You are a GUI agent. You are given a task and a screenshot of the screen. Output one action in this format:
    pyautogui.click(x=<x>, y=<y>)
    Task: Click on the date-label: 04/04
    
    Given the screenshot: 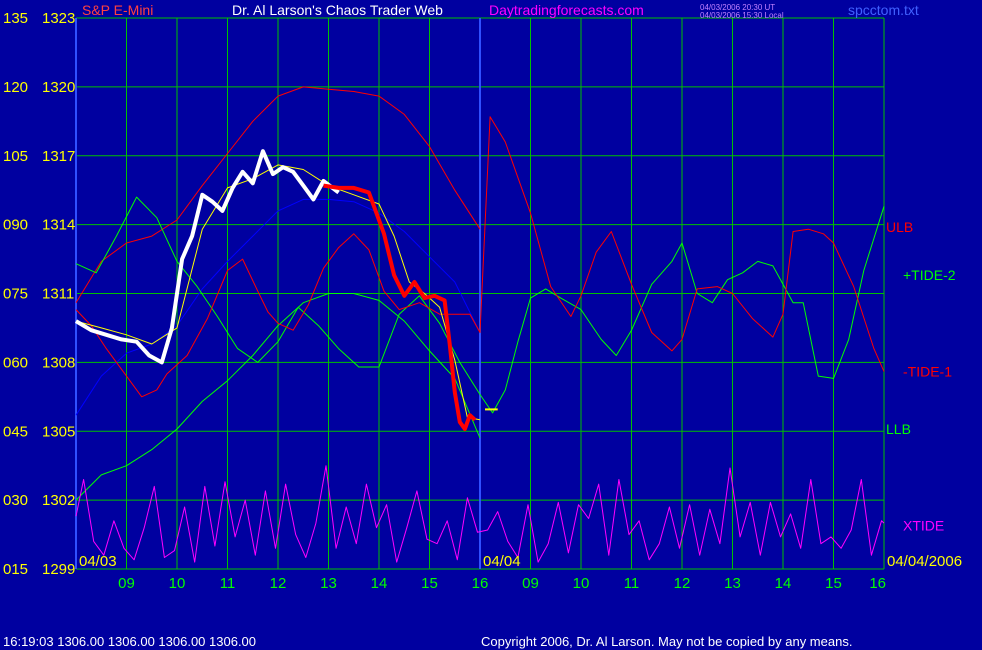 What is the action you would take?
    pyautogui.click(x=502, y=561)
    